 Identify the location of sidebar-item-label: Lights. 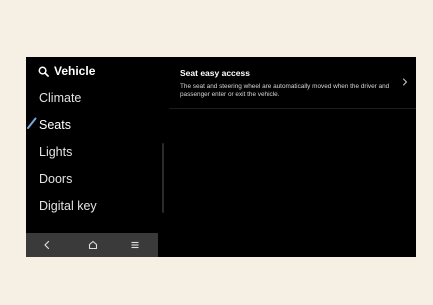
(56, 152).